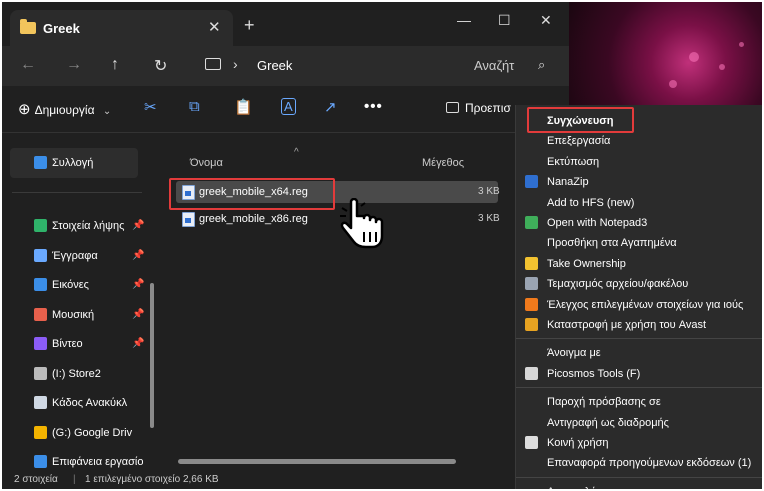  I want to click on menu-item: Επεξεργασία, so click(639, 141).